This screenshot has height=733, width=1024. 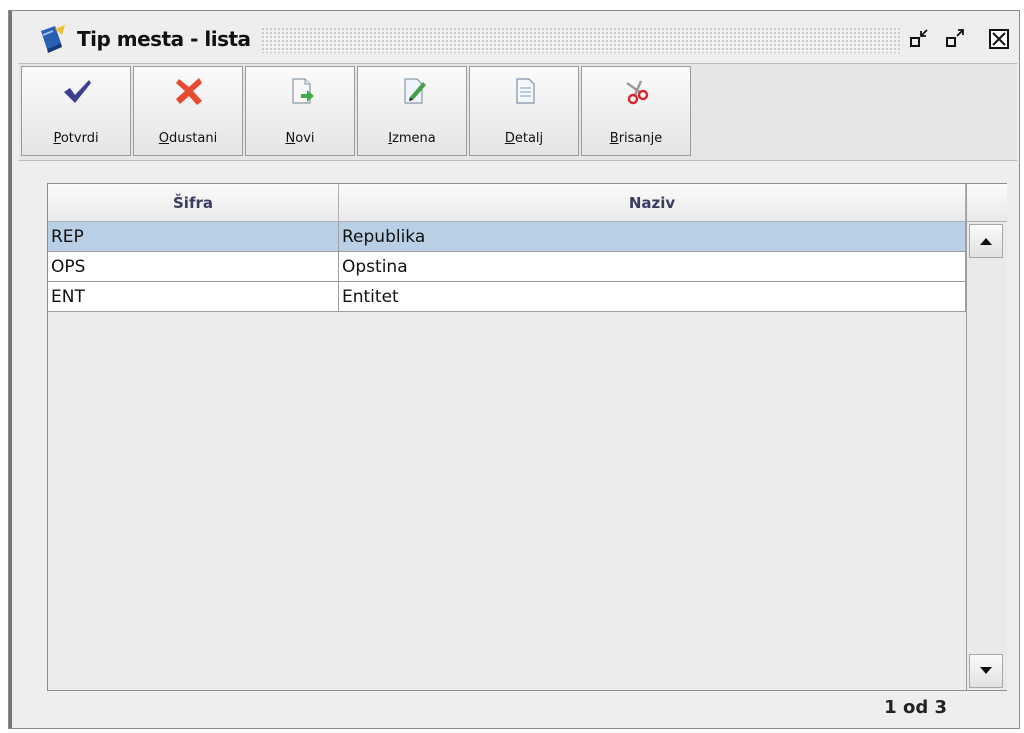 I want to click on app-book-icon, so click(x=53, y=39).